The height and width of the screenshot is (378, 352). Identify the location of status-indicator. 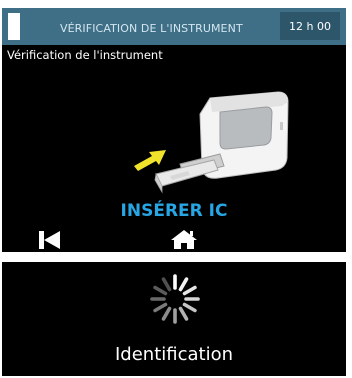
(14, 26).